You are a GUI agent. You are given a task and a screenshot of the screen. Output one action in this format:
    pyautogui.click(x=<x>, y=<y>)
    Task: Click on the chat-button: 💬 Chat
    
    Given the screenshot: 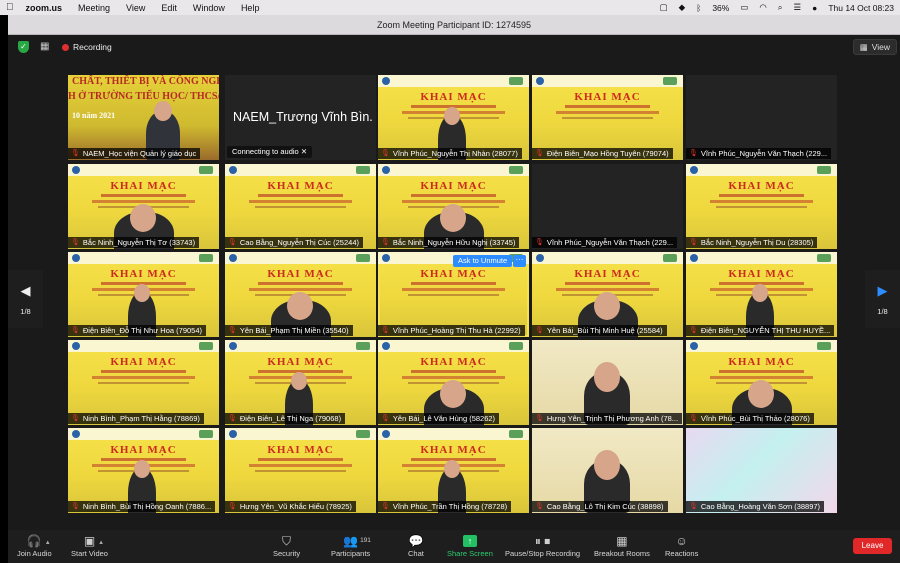 What is the action you would take?
    pyautogui.click(x=416, y=545)
    